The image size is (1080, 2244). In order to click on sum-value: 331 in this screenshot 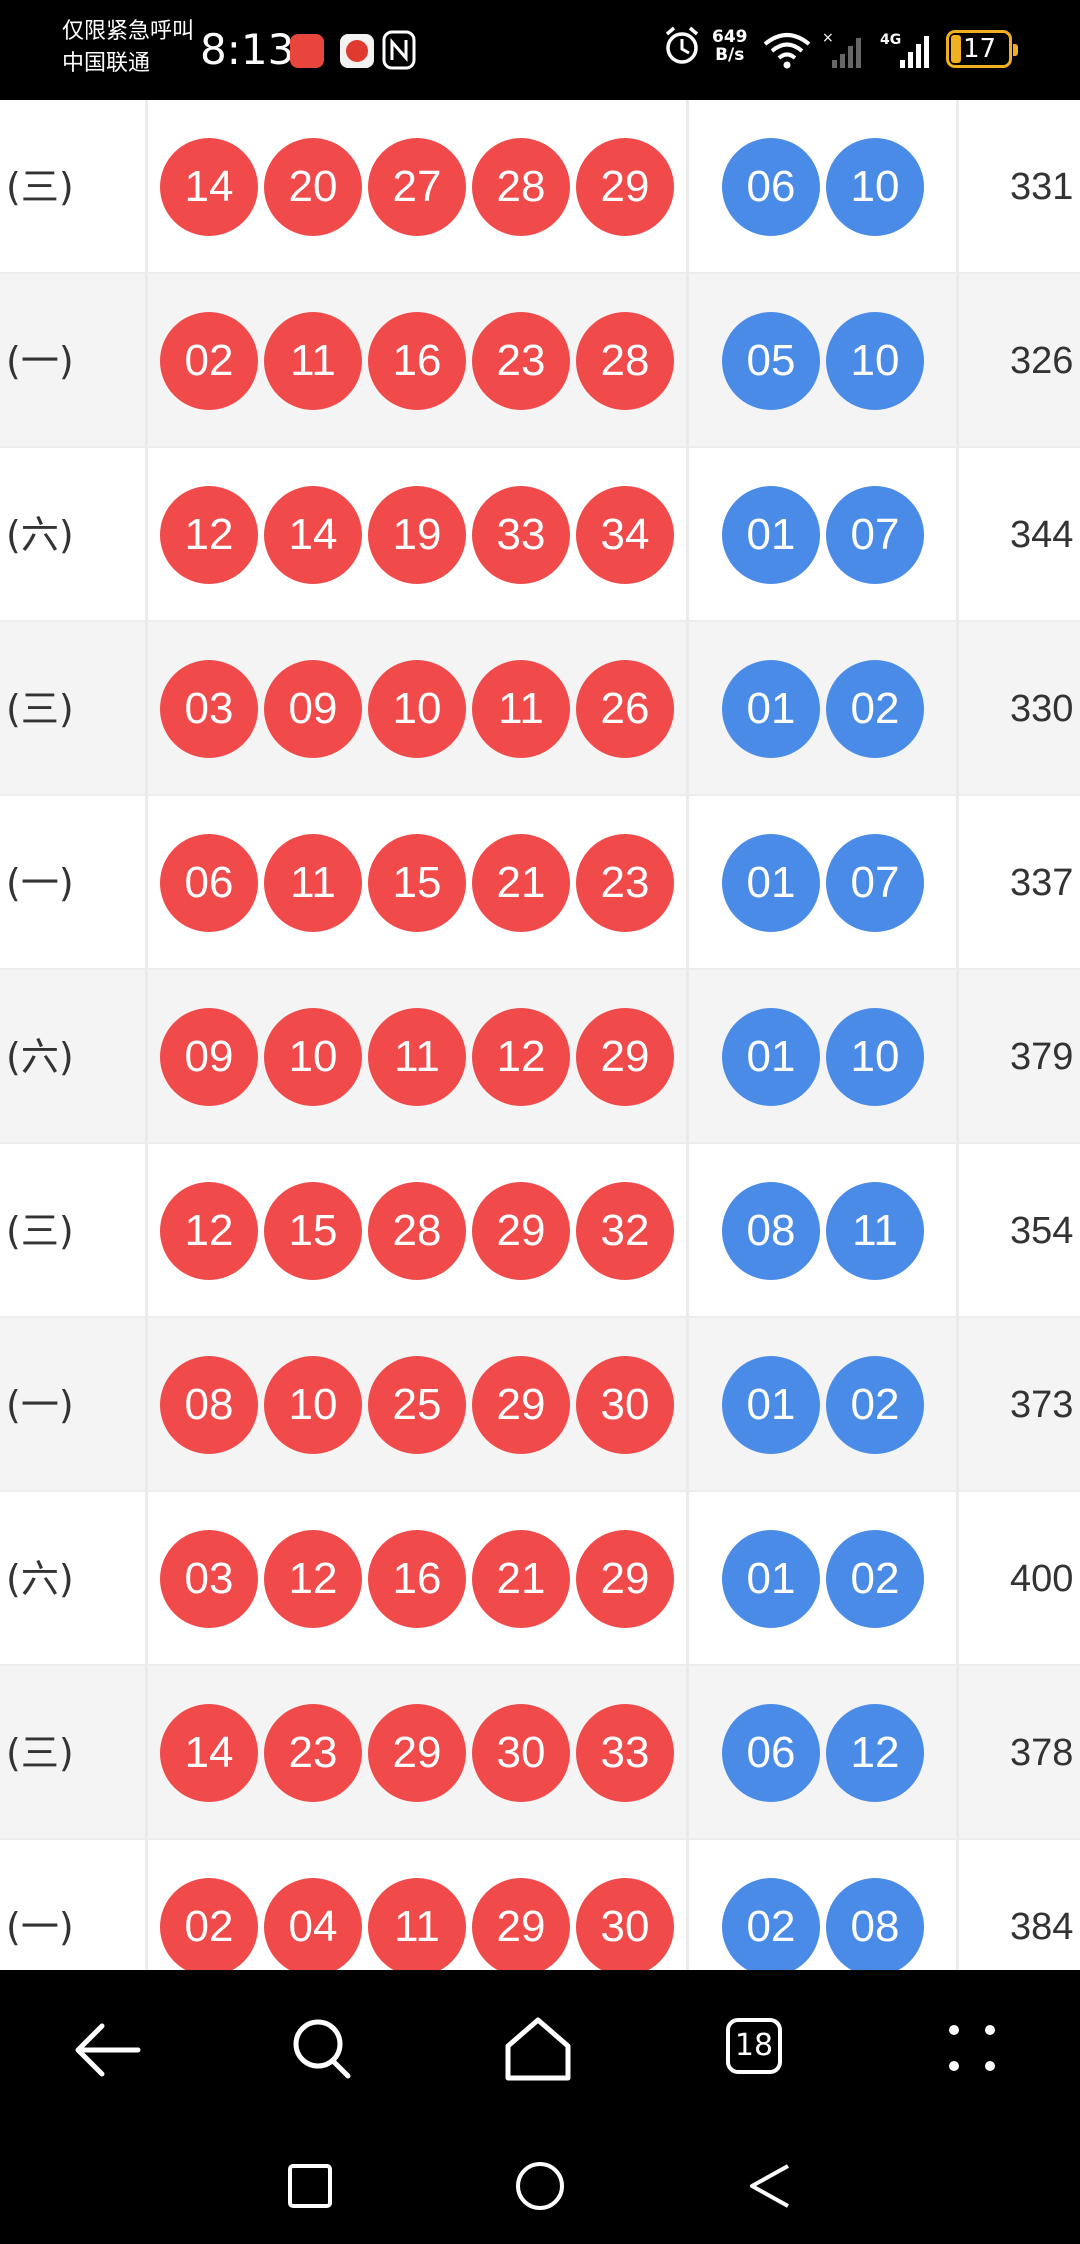, I will do `click(1042, 187)`.